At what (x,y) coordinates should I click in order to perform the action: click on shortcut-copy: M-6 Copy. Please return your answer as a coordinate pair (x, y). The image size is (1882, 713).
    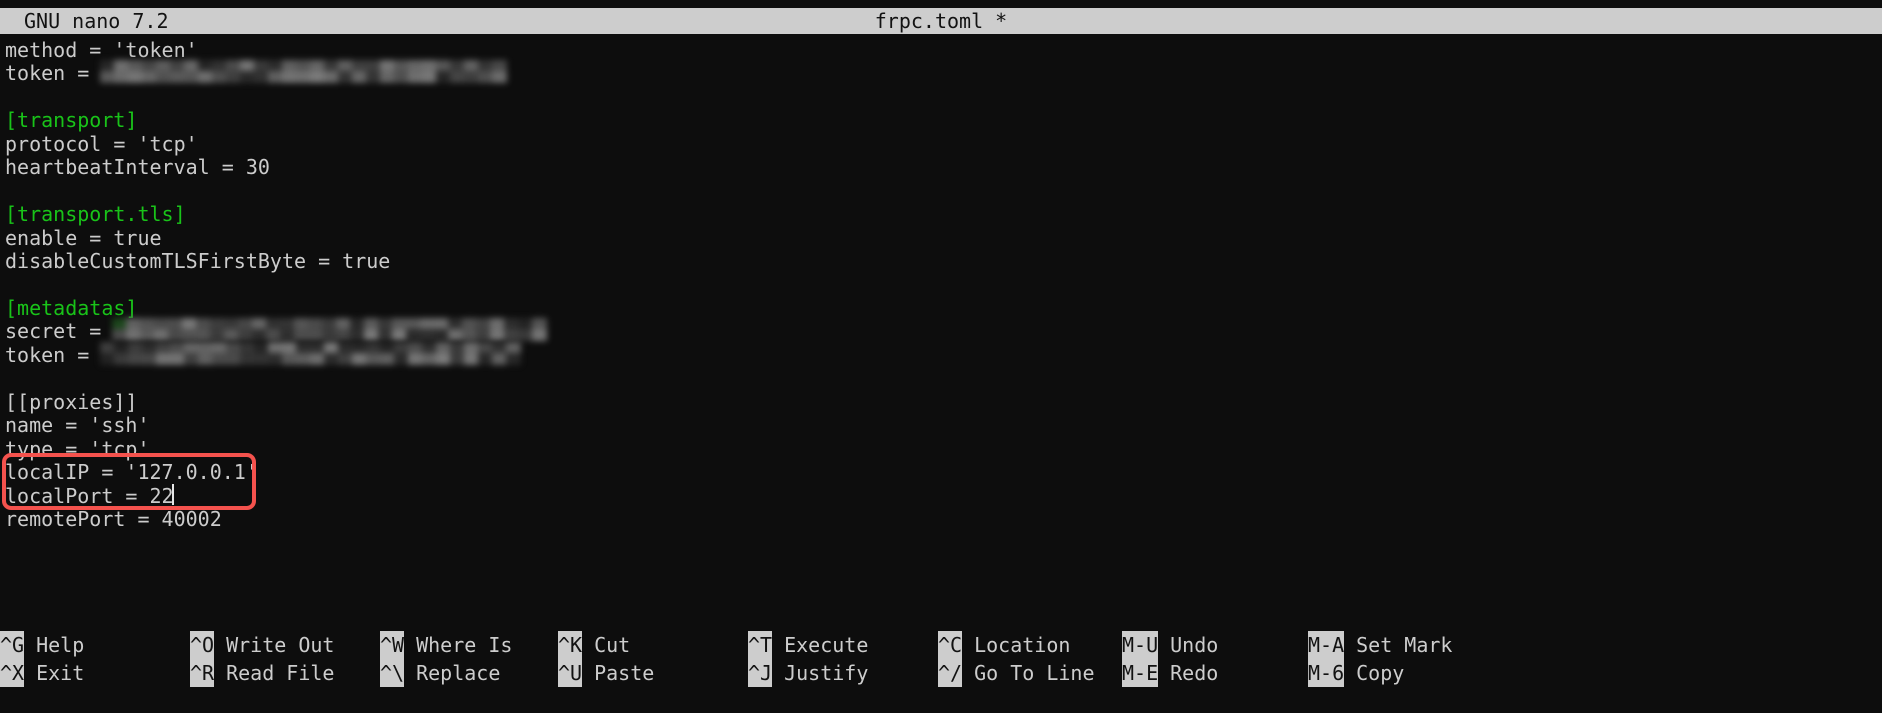
    Looking at the image, I should click on (1356, 673).